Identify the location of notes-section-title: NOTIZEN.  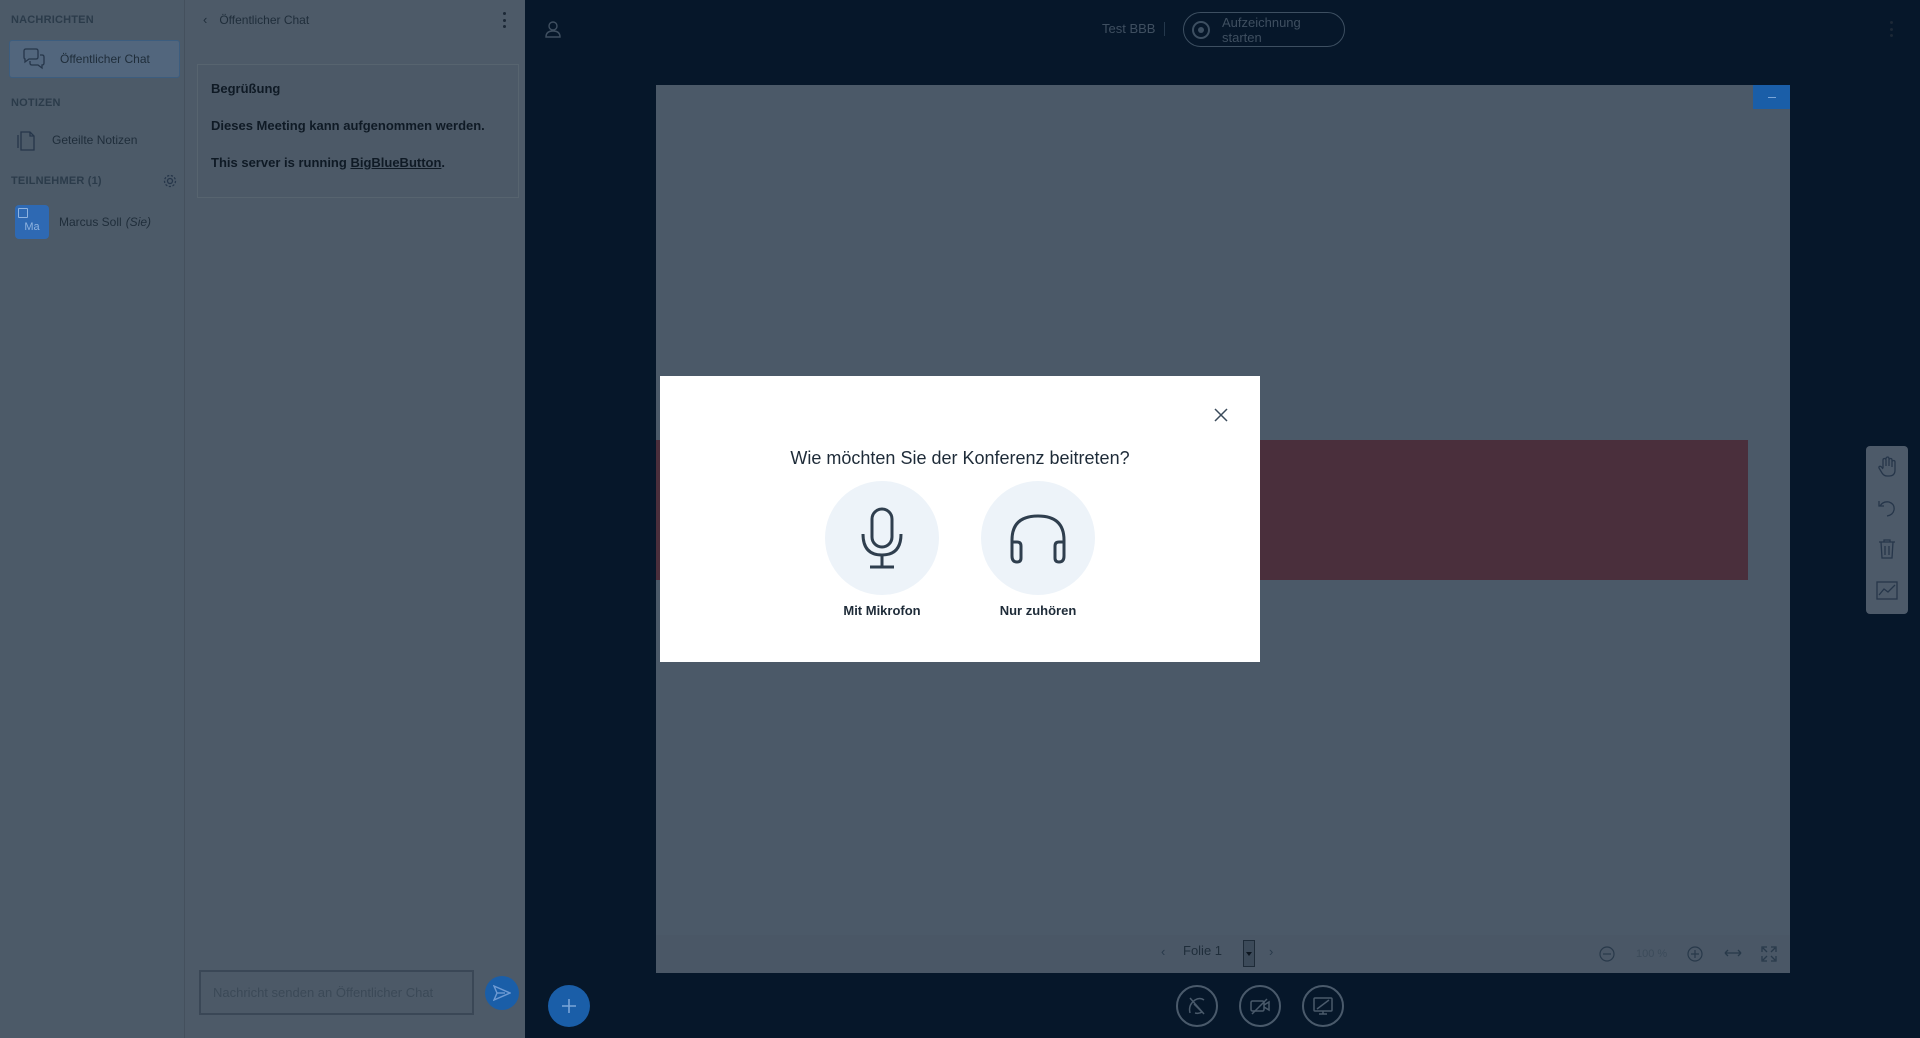
(36, 103).